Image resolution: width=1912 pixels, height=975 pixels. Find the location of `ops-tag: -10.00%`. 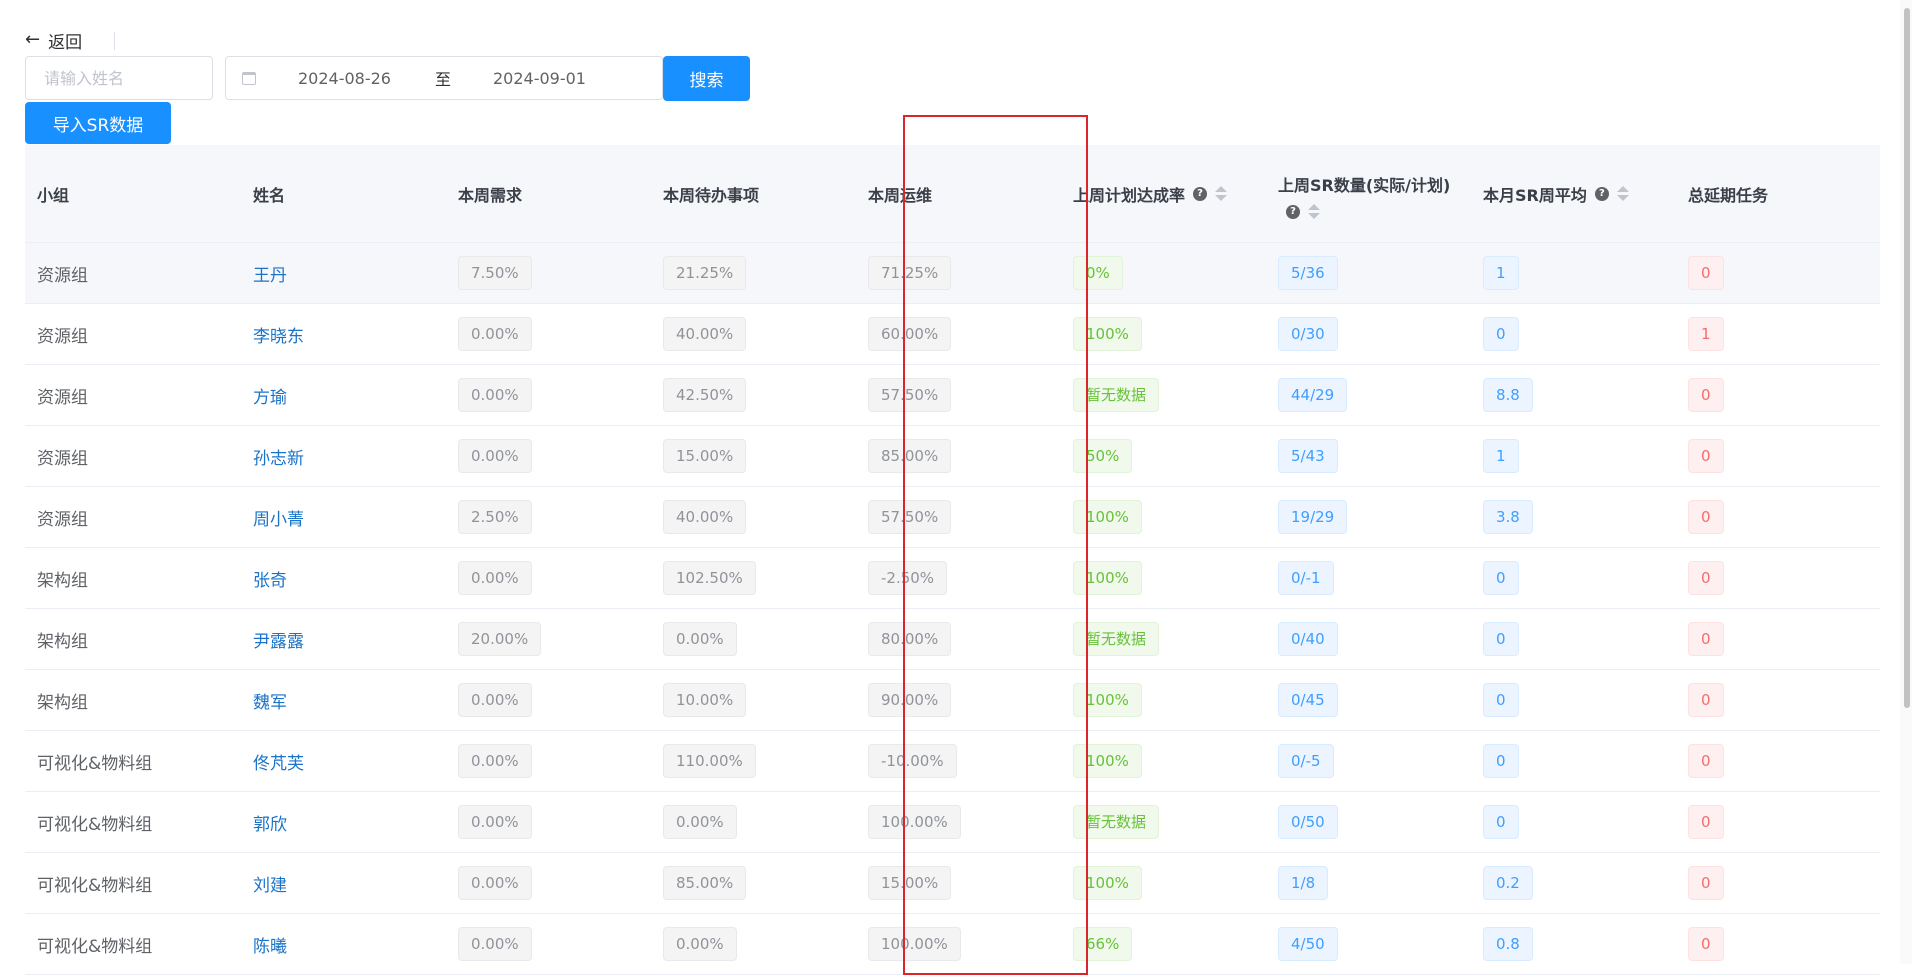

ops-tag: -10.00% is located at coordinates (912, 761).